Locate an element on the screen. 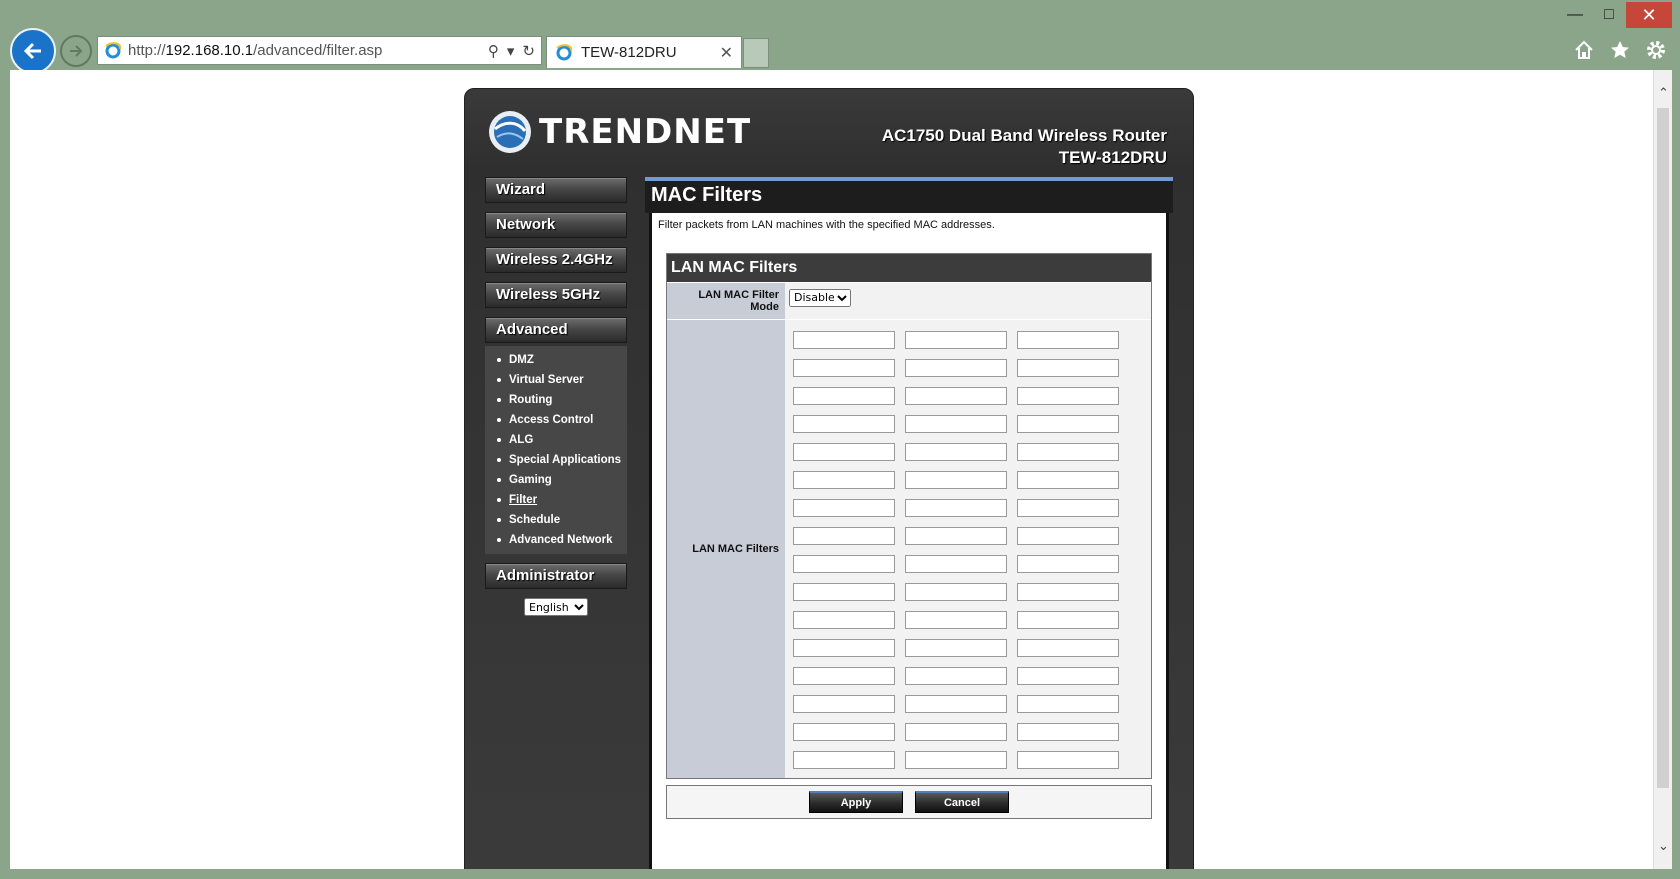  scrollbar-thumb is located at coordinates (1663, 448).